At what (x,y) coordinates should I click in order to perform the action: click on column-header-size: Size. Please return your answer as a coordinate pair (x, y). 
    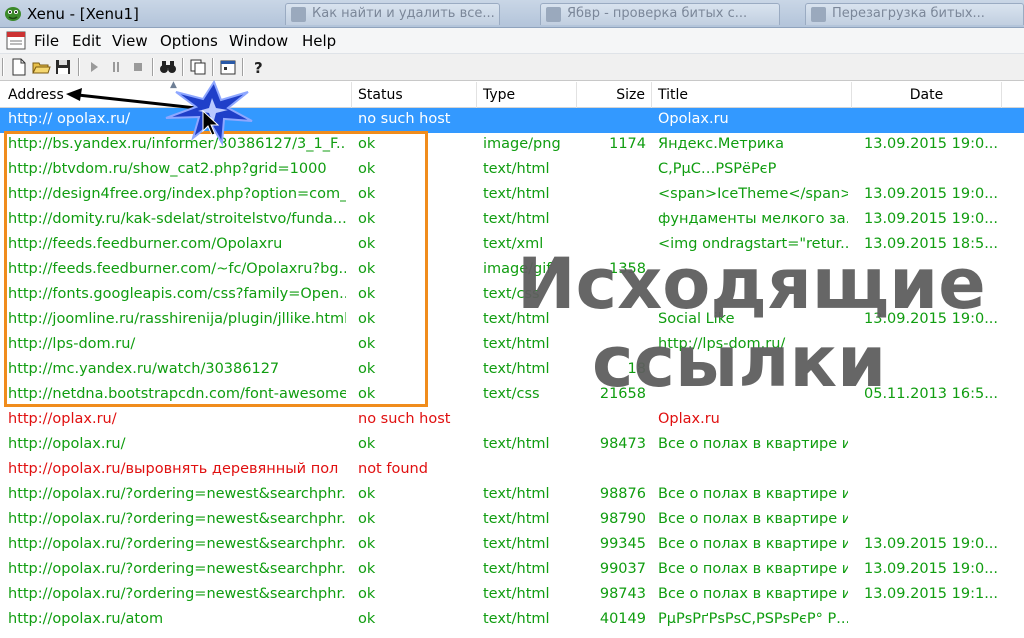
    Looking at the image, I should click on (614, 95).